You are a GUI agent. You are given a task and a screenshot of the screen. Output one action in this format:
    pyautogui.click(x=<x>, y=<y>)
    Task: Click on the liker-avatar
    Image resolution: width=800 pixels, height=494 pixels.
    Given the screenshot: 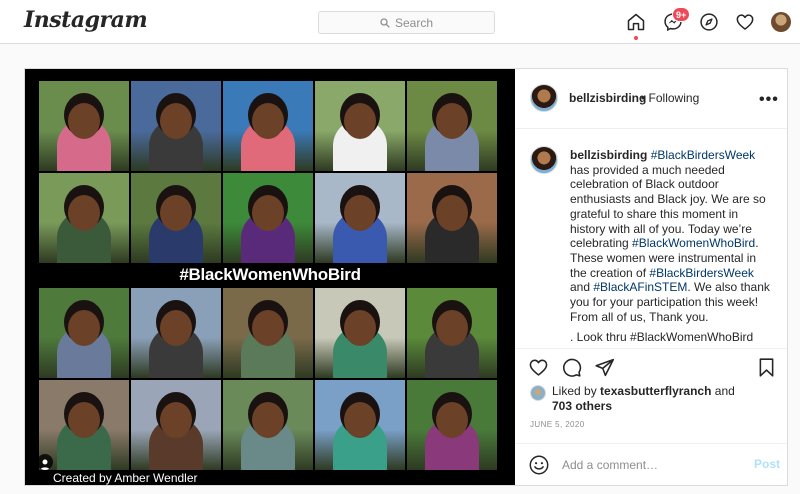 What is the action you would take?
    pyautogui.click(x=538, y=393)
    